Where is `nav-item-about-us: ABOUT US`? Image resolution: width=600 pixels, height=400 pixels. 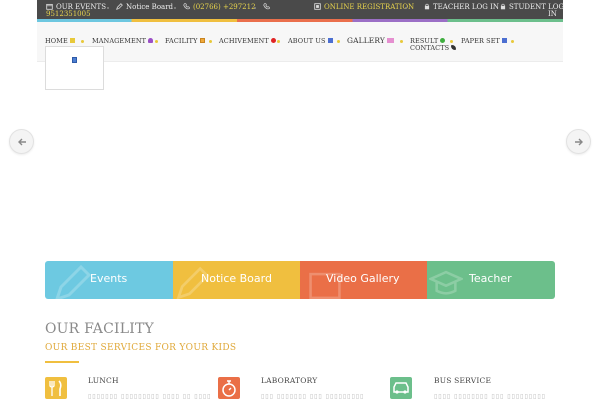 nav-item-about-us: ABOUT US is located at coordinates (310, 41).